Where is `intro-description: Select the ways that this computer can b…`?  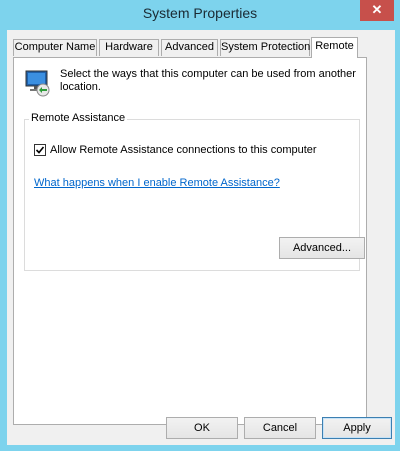 intro-description: Select the ways that this computer can b… is located at coordinates (208, 80).